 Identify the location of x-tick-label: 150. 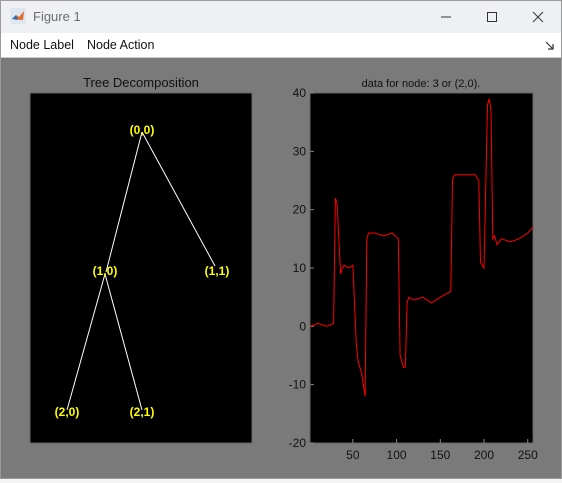
(440, 455).